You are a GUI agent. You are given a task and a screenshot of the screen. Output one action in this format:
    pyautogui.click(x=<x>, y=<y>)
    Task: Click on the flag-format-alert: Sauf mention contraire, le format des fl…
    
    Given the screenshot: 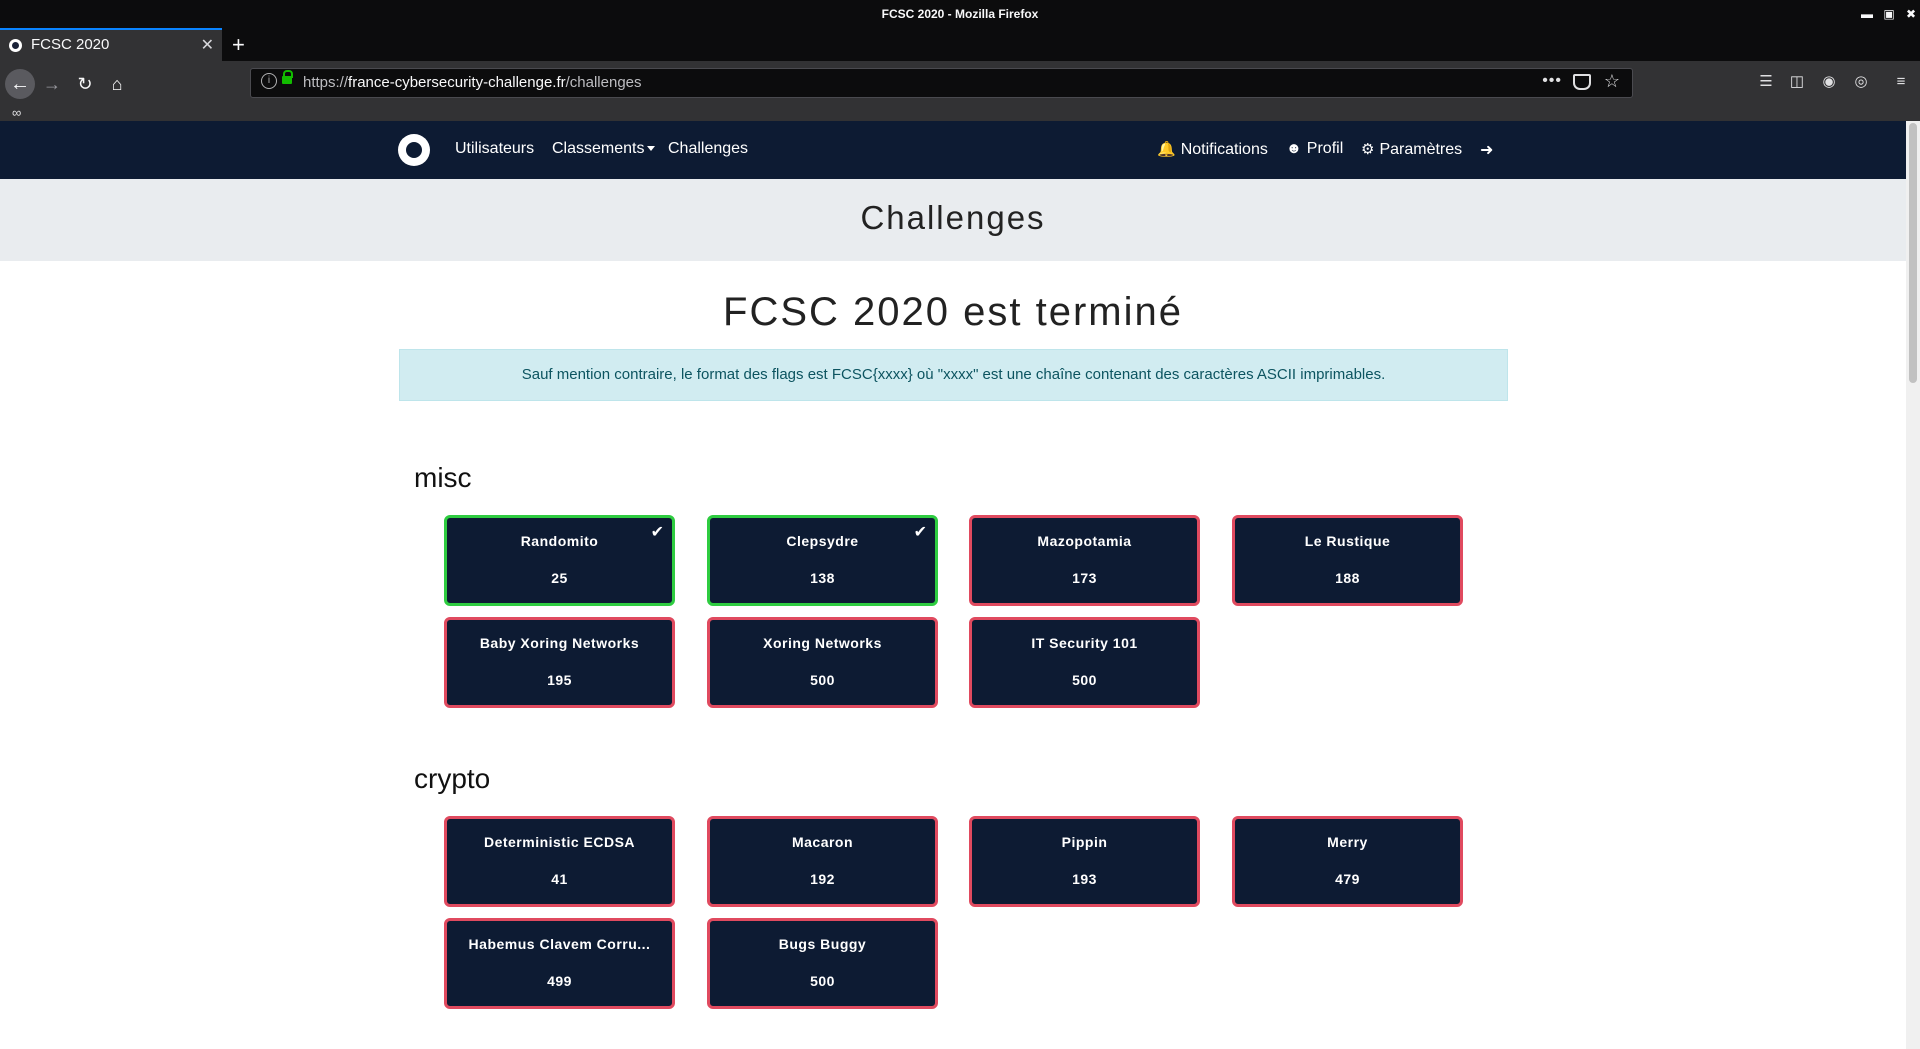 What is the action you would take?
    pyautogui.click(x=953, y=375)
    